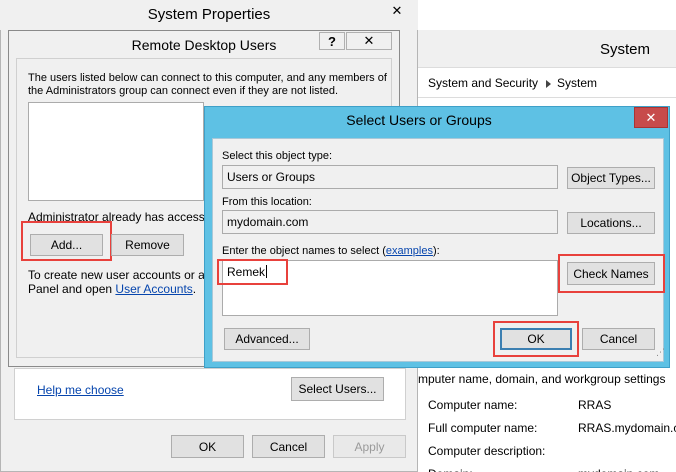 The width and height of the screenshot is (676, 472). What do you see at coordinates (304, 251) in the screenshot?
I see `object-names-label-prefix: Enter the object names to select (` at bounding box center [304, 251].